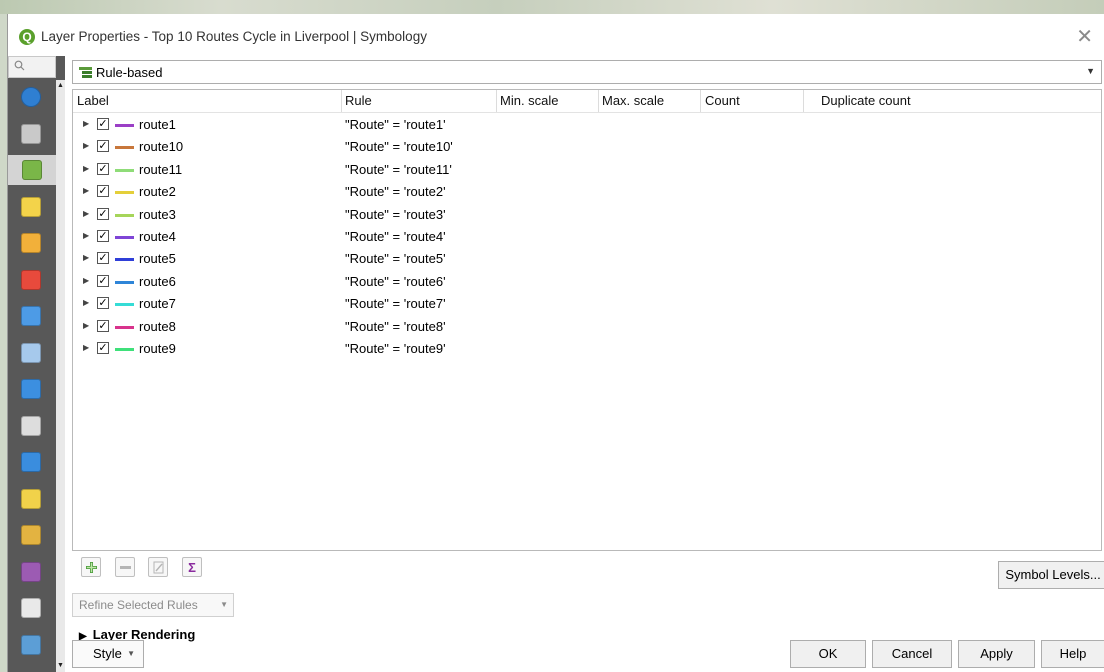 This screenshot has height=672, width=1104. Describe the element at coordinates (1072, 654) in the screenshot. I see `help-button: Help` at that location.